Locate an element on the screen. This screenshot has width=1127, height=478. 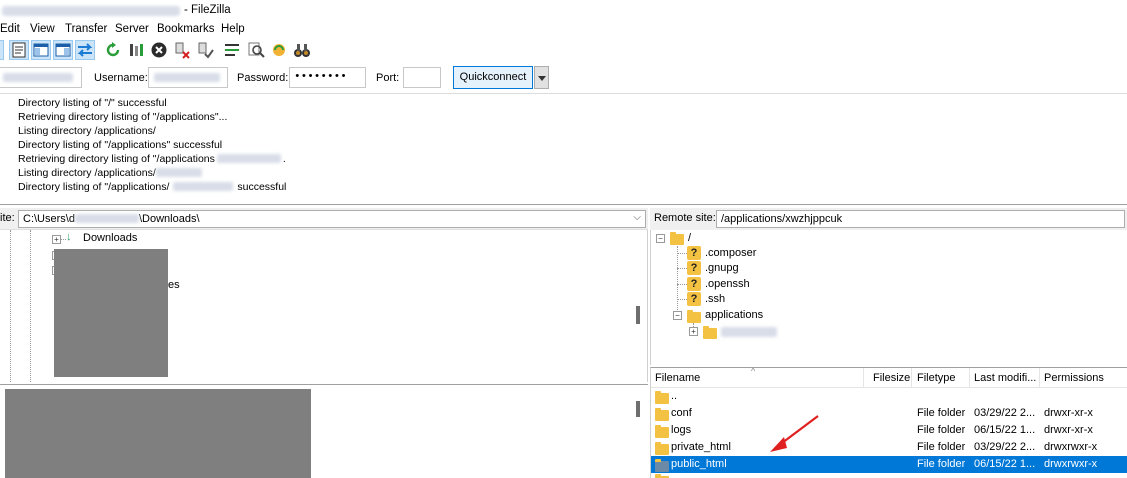
file-row: .. is located at coordinates (889, 396).